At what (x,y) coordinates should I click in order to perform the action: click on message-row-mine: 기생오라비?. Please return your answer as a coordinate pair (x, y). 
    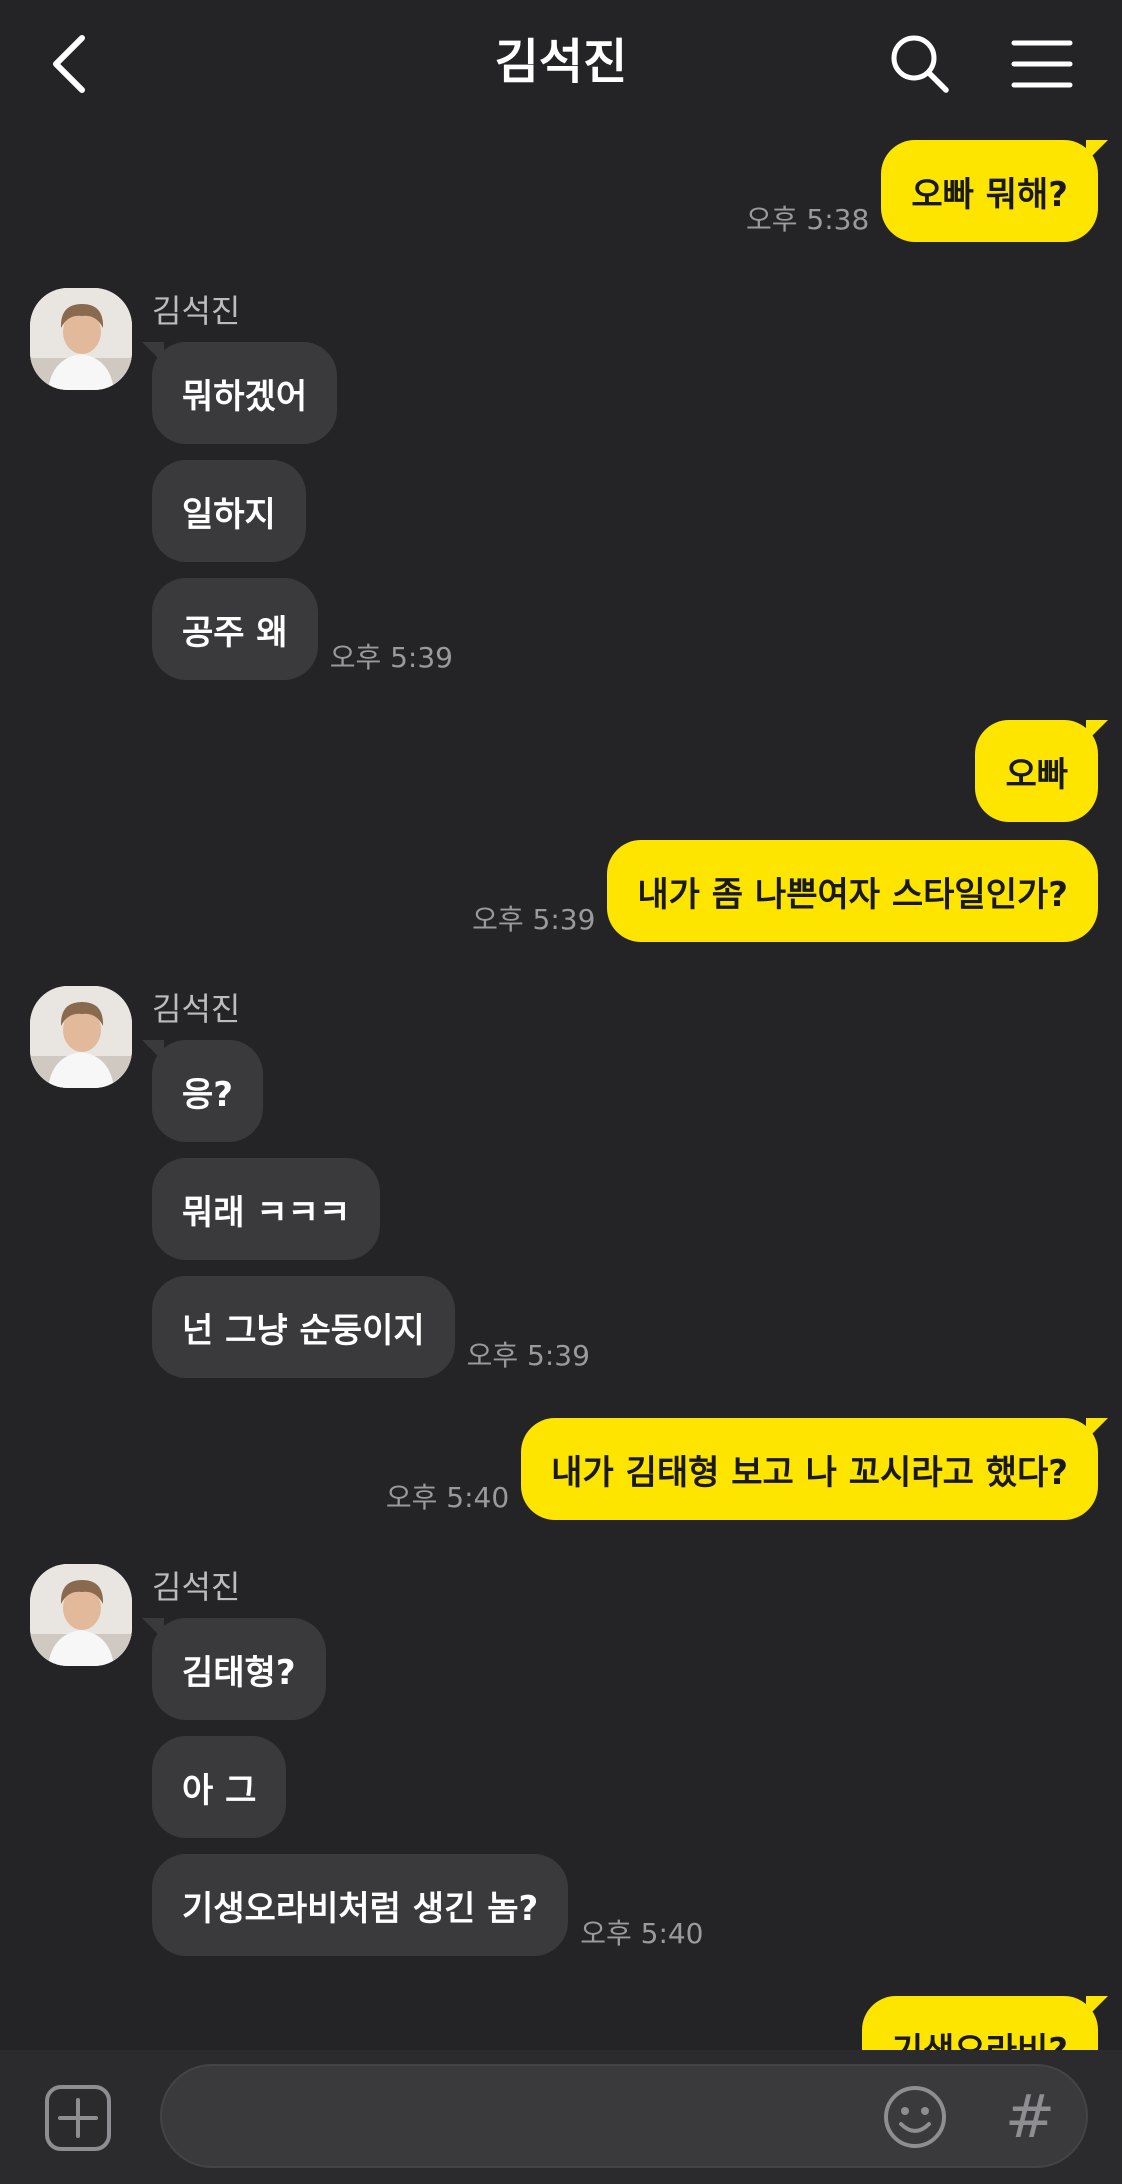
    Looking at the image, I should click on (985, 2023).